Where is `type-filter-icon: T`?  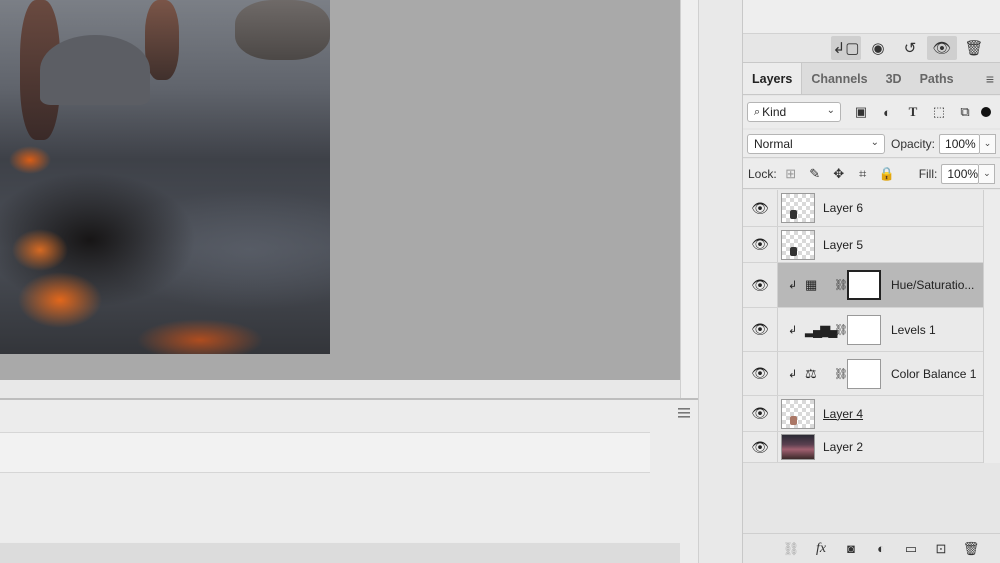 type-filter-icon: T is located at coordinates (913, 112).